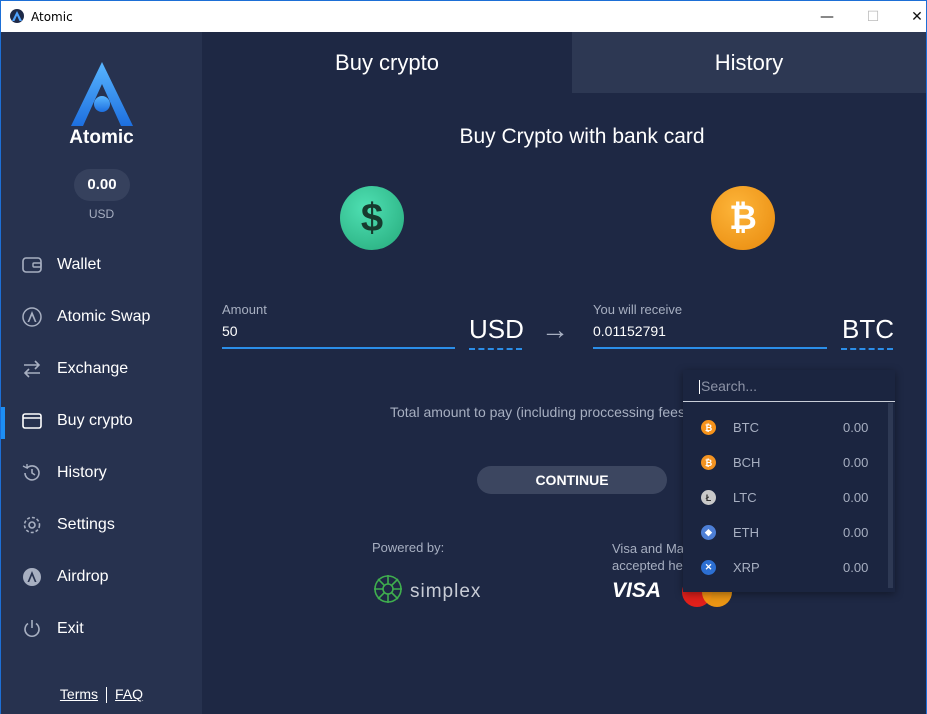 The image size is (927, 714). What do you see at coordinates (652, 557) in the screenshot?
I see `cards-accepted-text: Visa and Ma accepted he` at bounding box center [652, 557].